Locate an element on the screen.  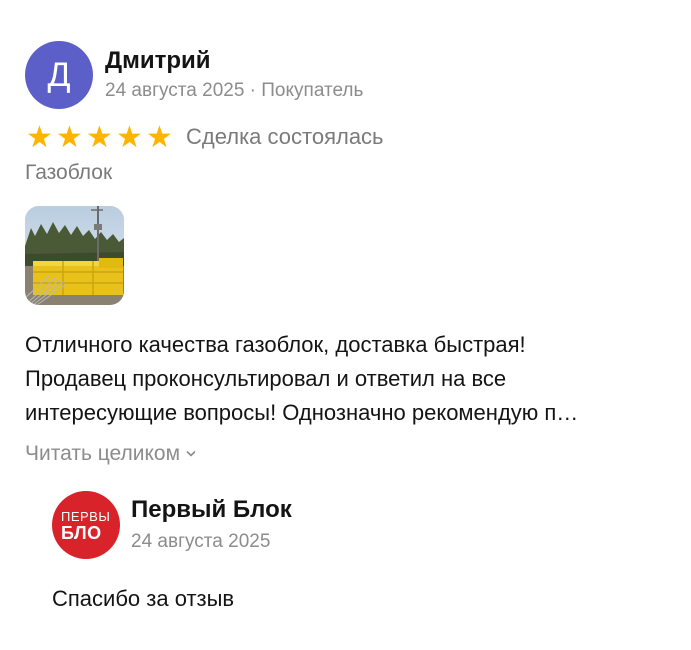
seller-logo: ПЕРВЫ БЛО is located at coordinates (86, 525).